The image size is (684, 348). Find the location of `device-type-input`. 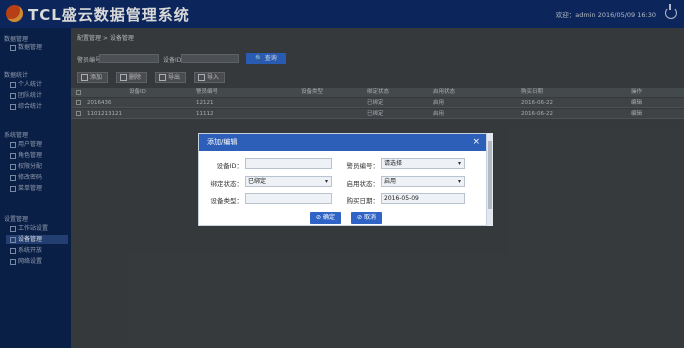

device-type-input is located at coordinates (288, 198).